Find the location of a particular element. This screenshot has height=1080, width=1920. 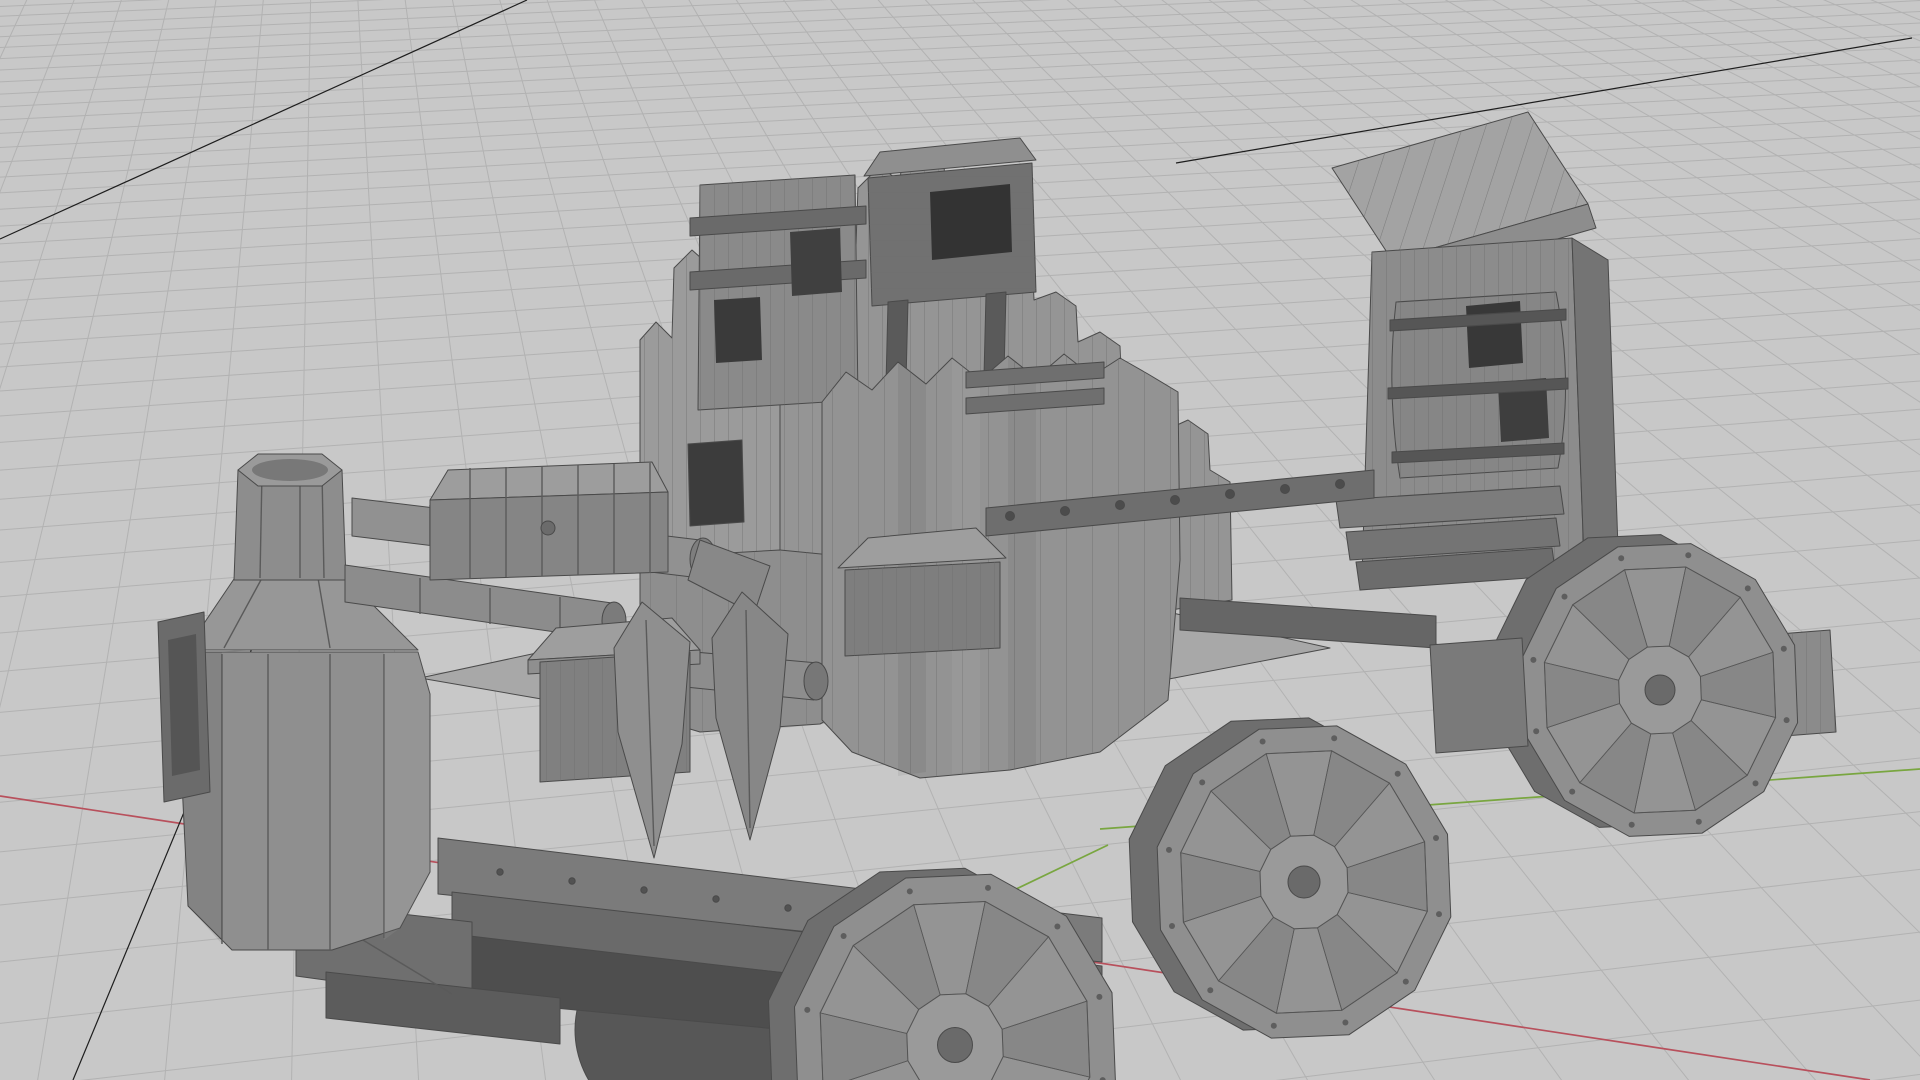

roof-crate-mid is located at coordinates (922, 592).